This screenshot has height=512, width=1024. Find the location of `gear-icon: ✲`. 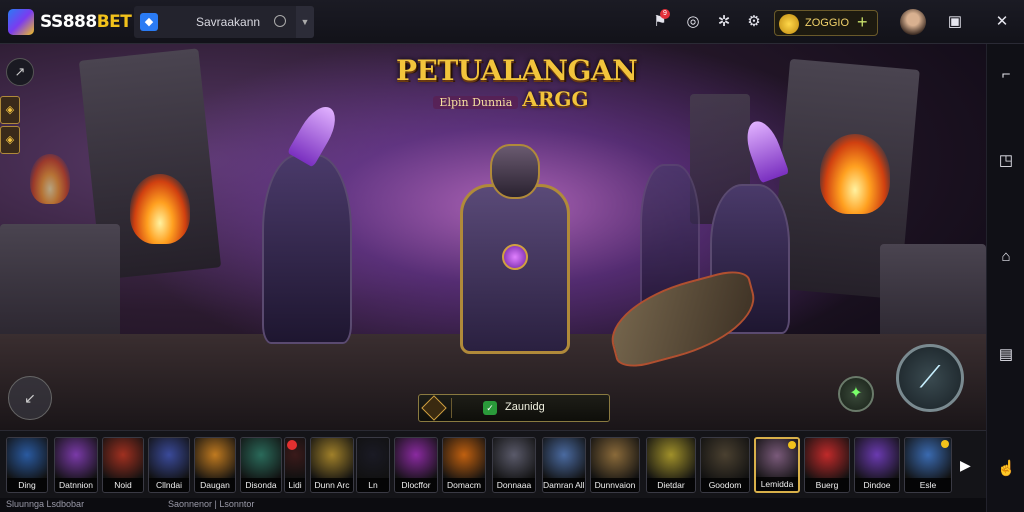

gear-icon: ✲ is located at coordinates (724, 22).